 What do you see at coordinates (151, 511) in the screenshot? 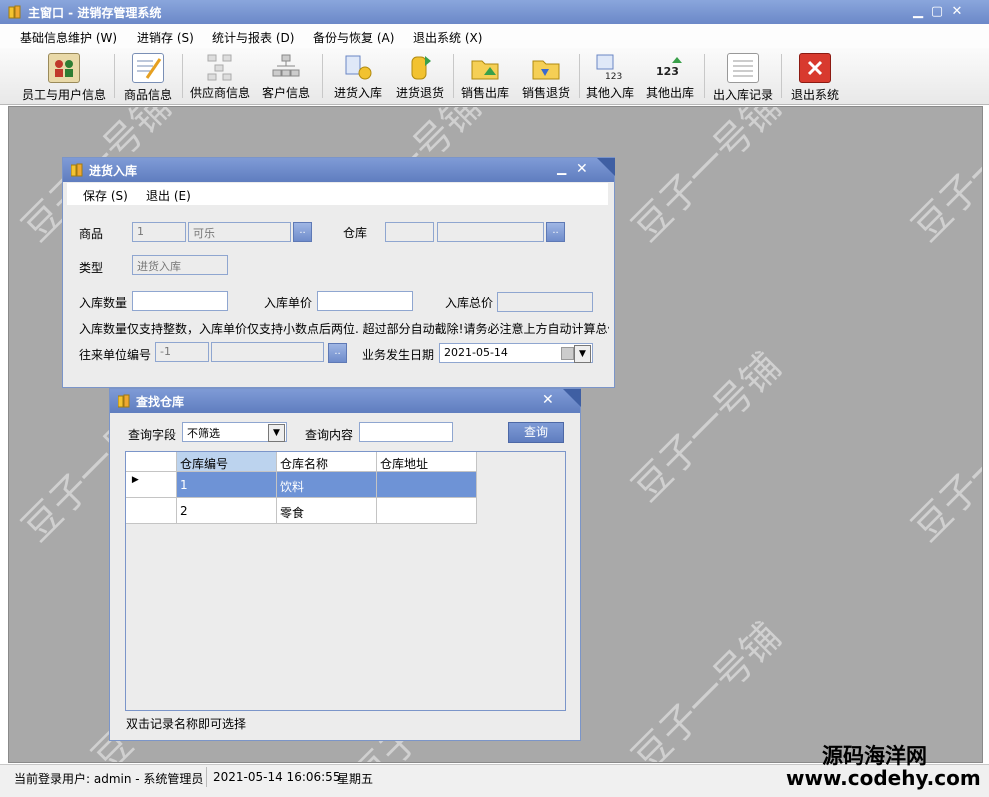
I see `row-selector` at bounding box center [151, 511].